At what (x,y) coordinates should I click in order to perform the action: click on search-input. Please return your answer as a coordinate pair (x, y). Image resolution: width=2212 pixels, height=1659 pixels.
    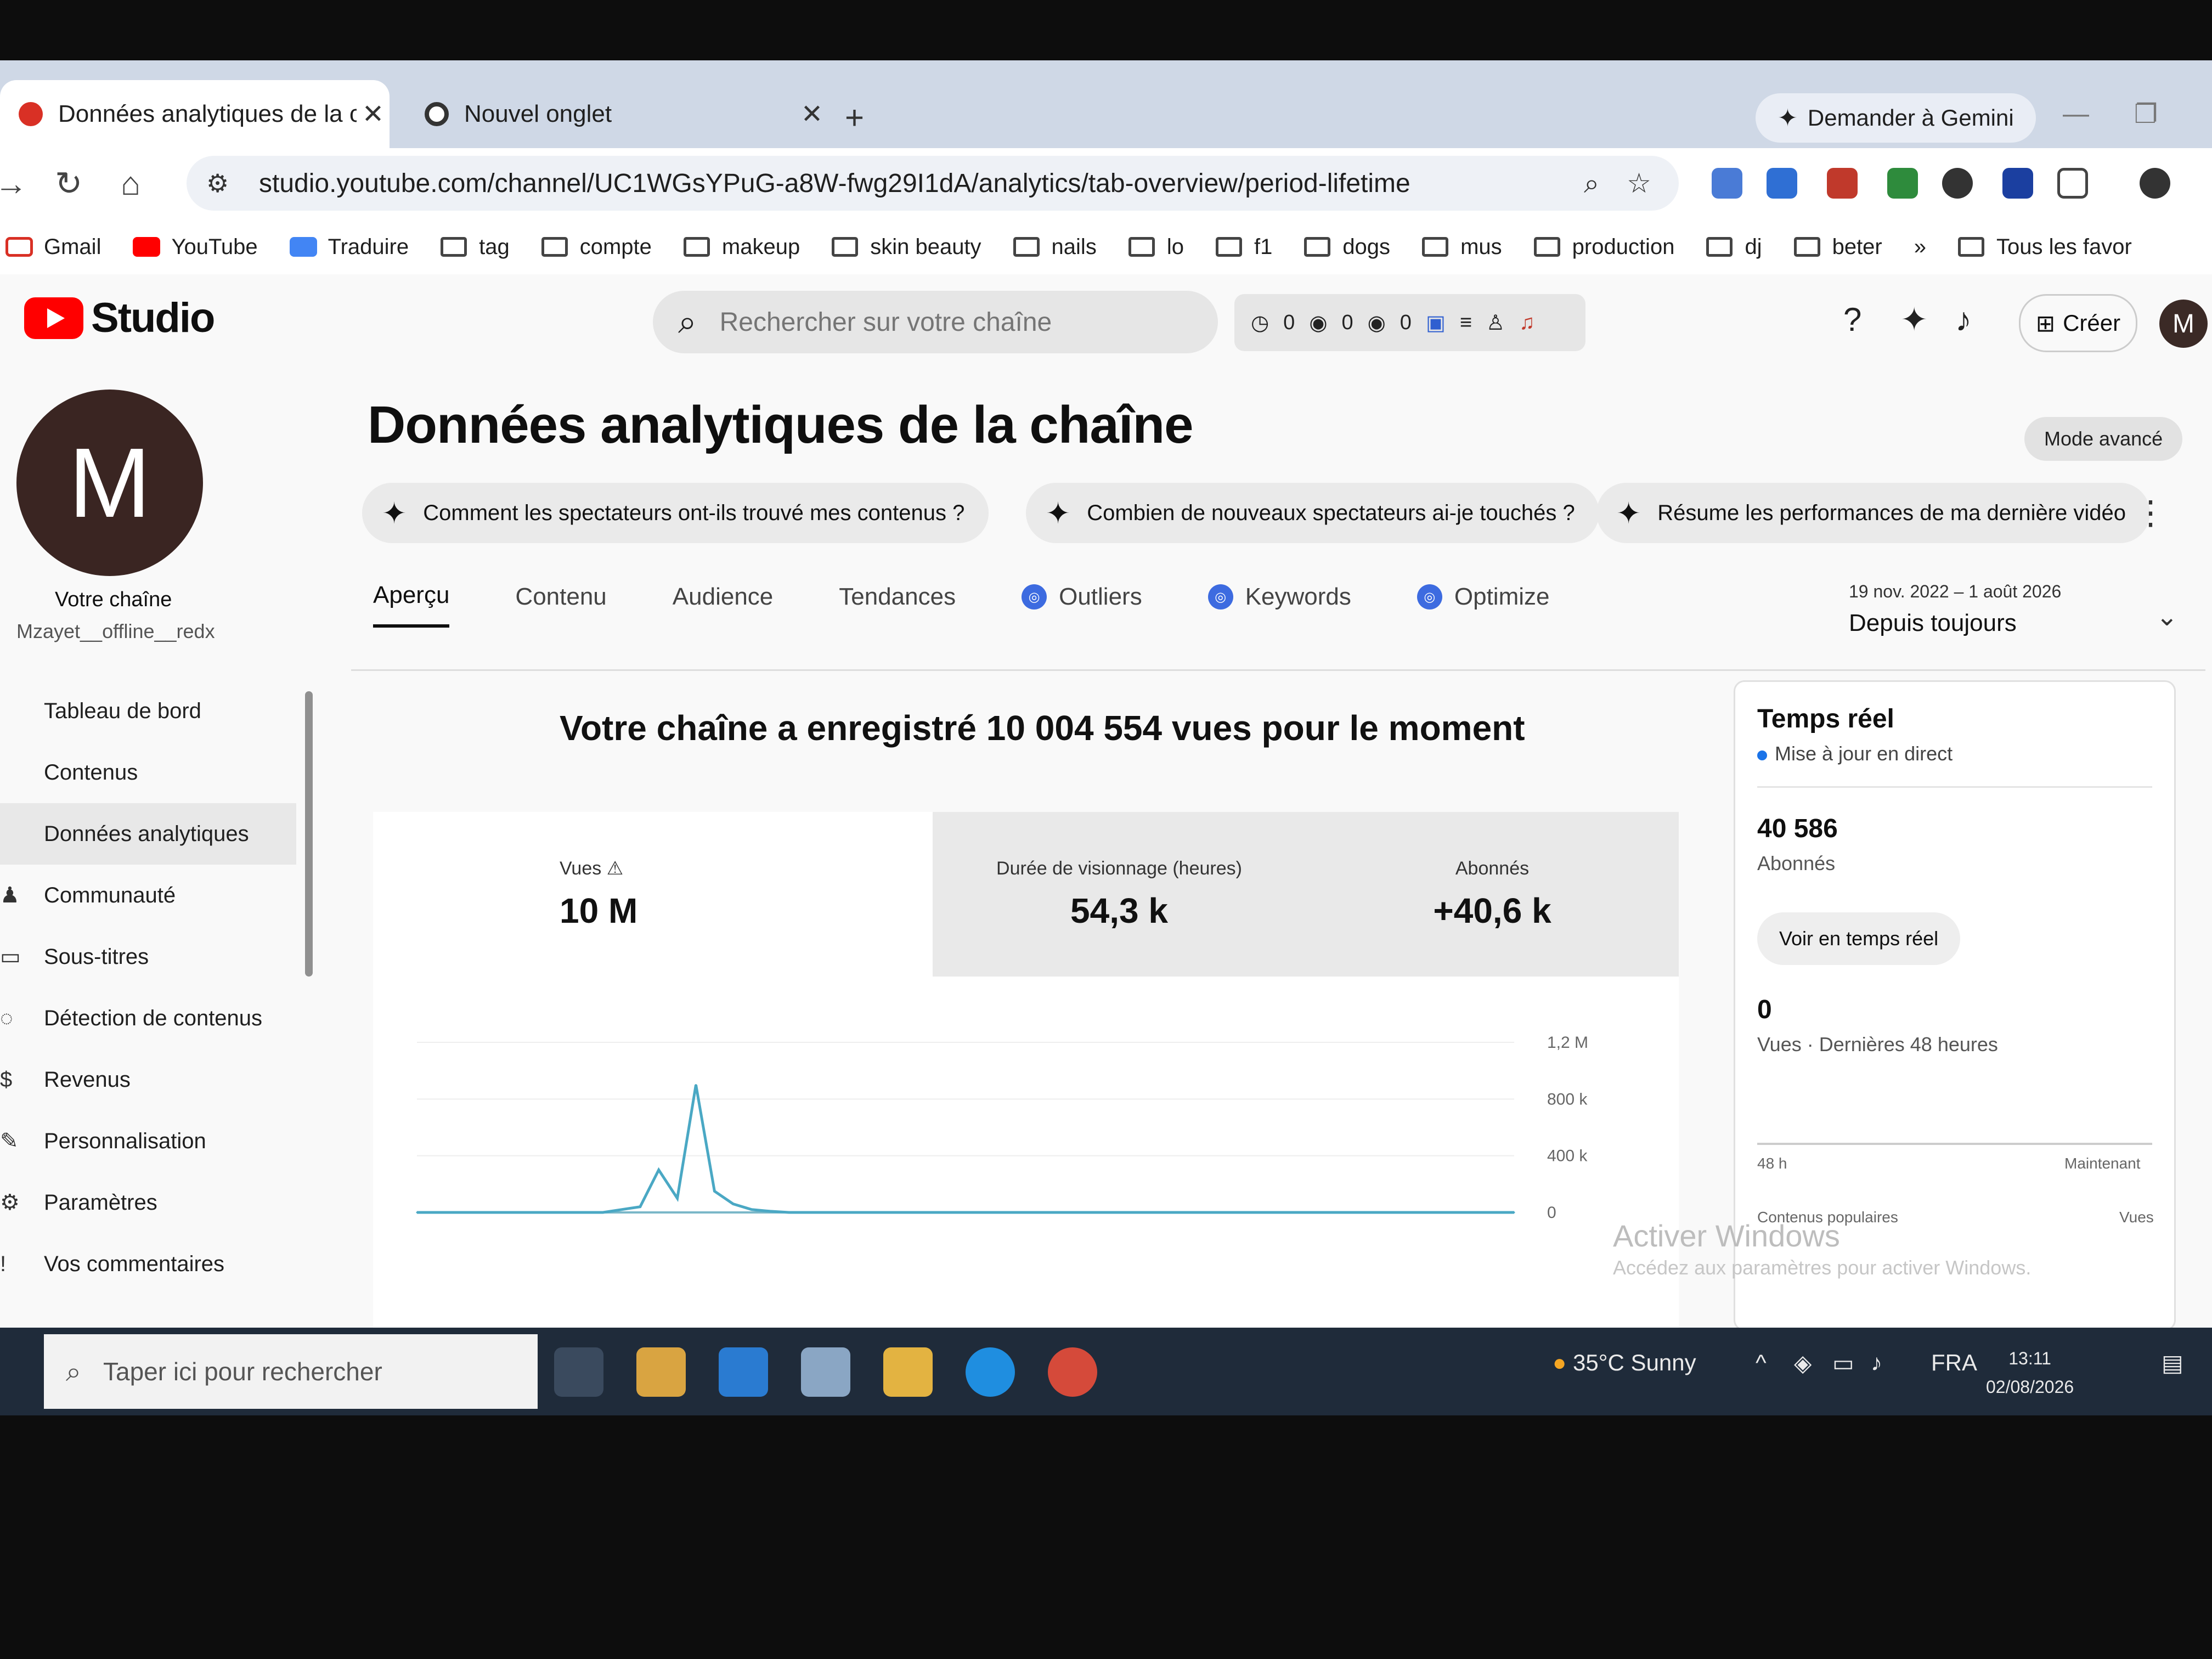
    Looking at the image, I should click on (939, 322).